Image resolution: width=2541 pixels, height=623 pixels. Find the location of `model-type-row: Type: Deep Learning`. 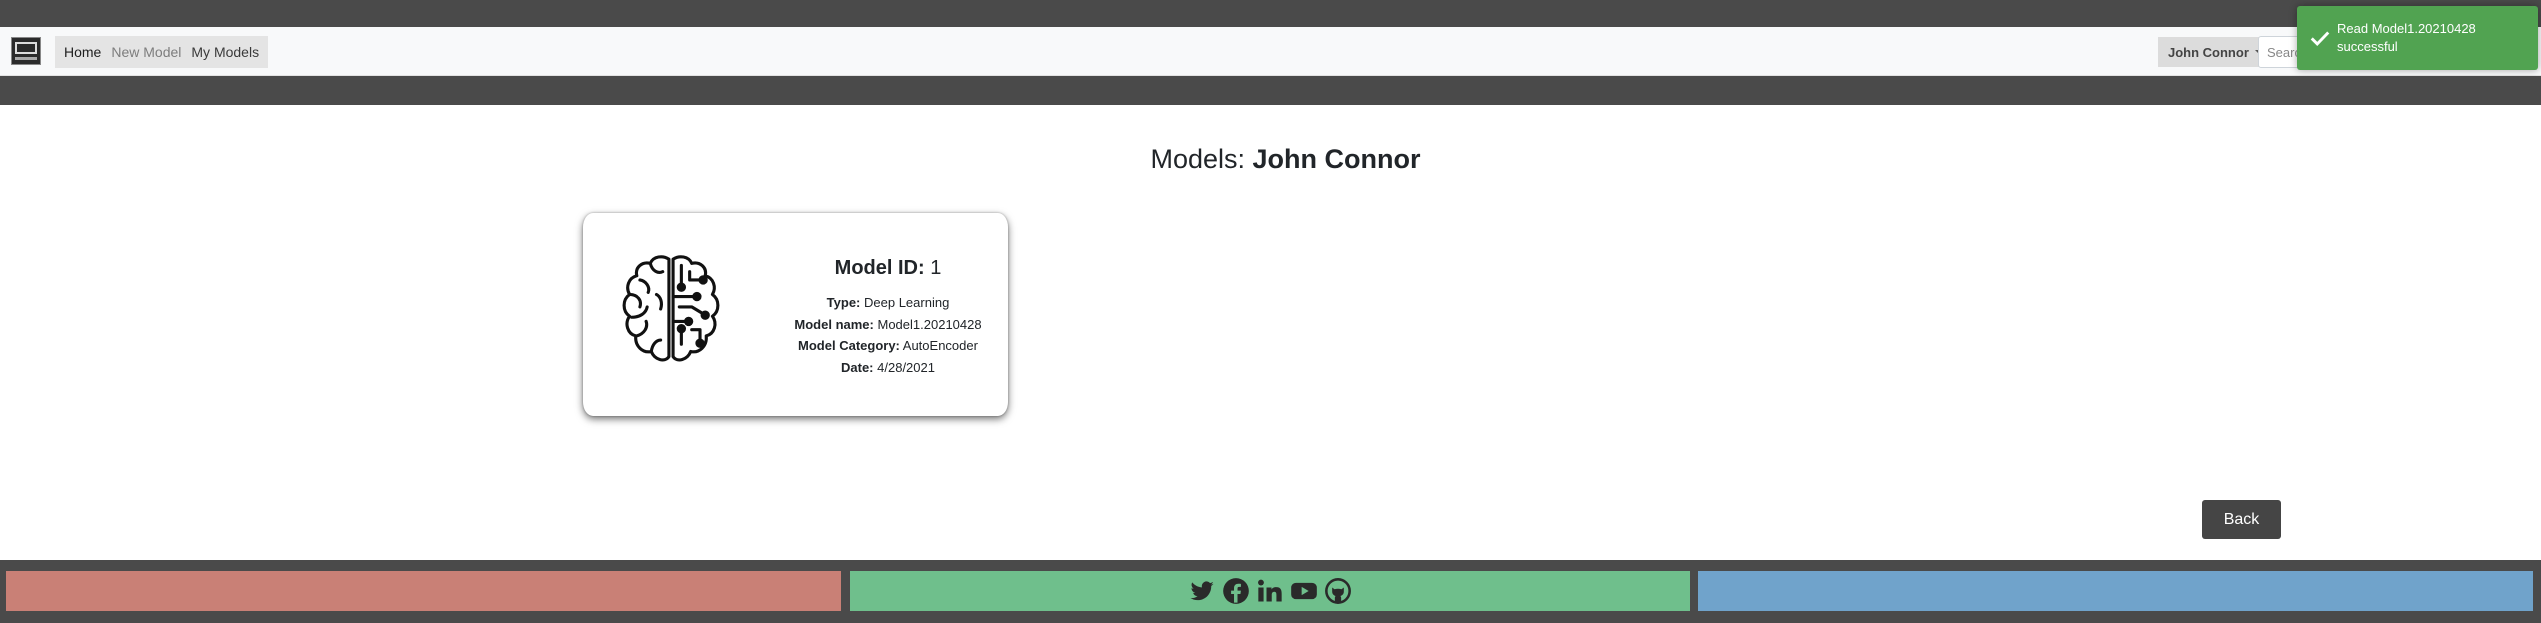

model-type-row: Type: Deep Learning is located at coordinates (888, 303).